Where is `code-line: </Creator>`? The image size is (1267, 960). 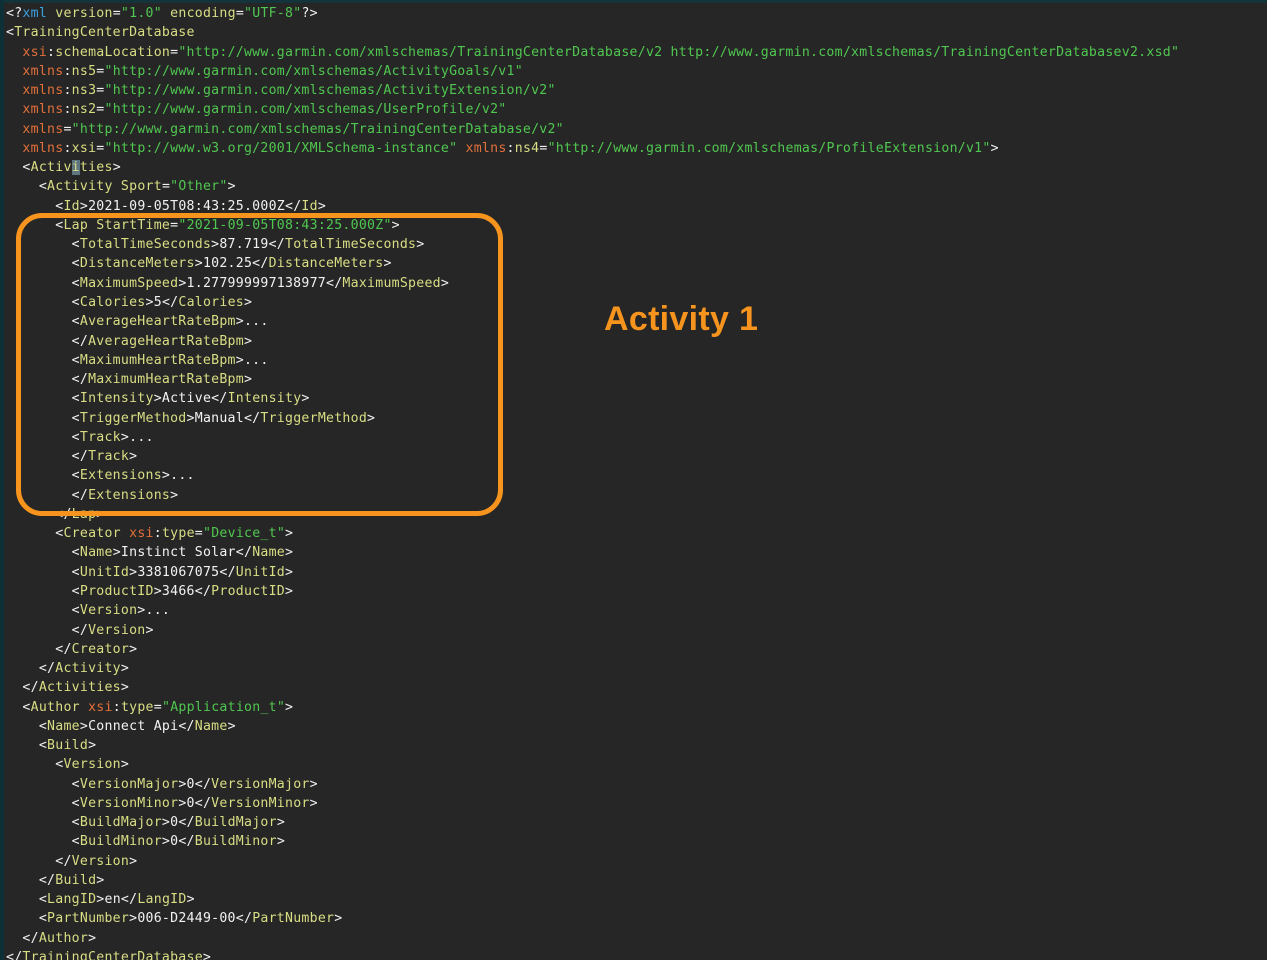 code-line: </Creator> is located at coordinates (636, 649).